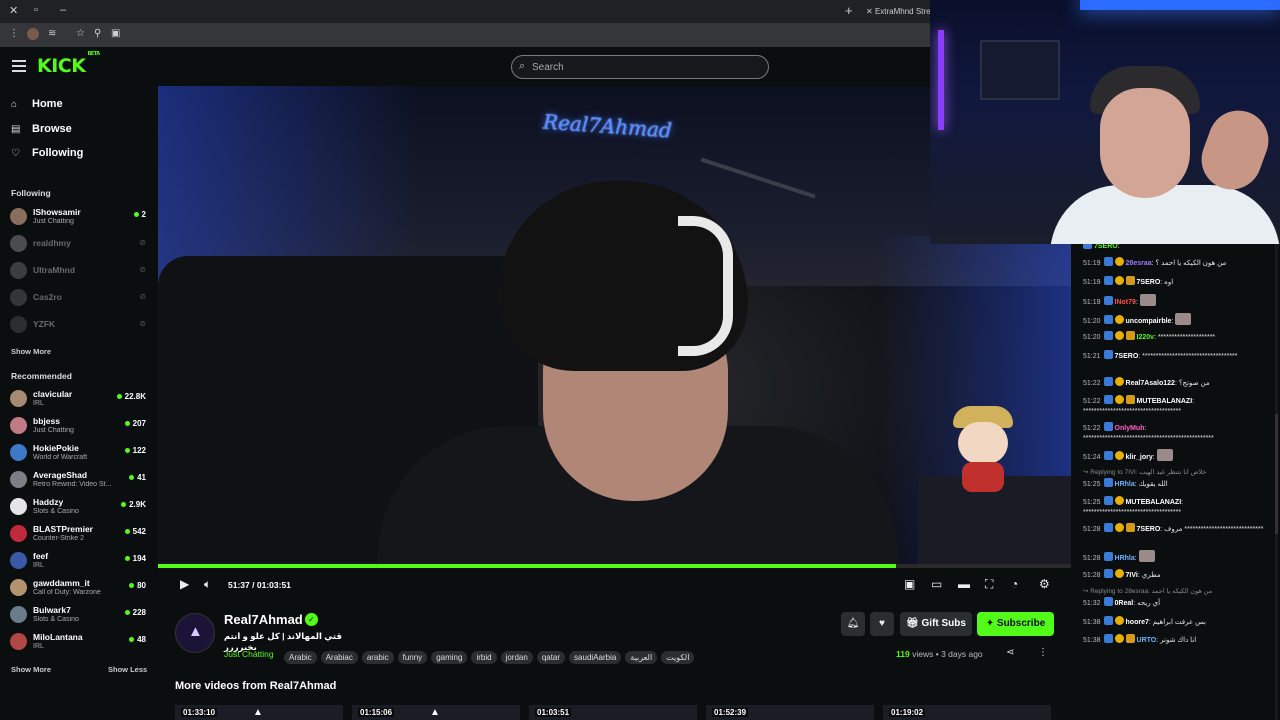  What do you see at coordinates (33, 34) in the screenshot?
I see `profile-avatar` at bounding box center [33, 34].